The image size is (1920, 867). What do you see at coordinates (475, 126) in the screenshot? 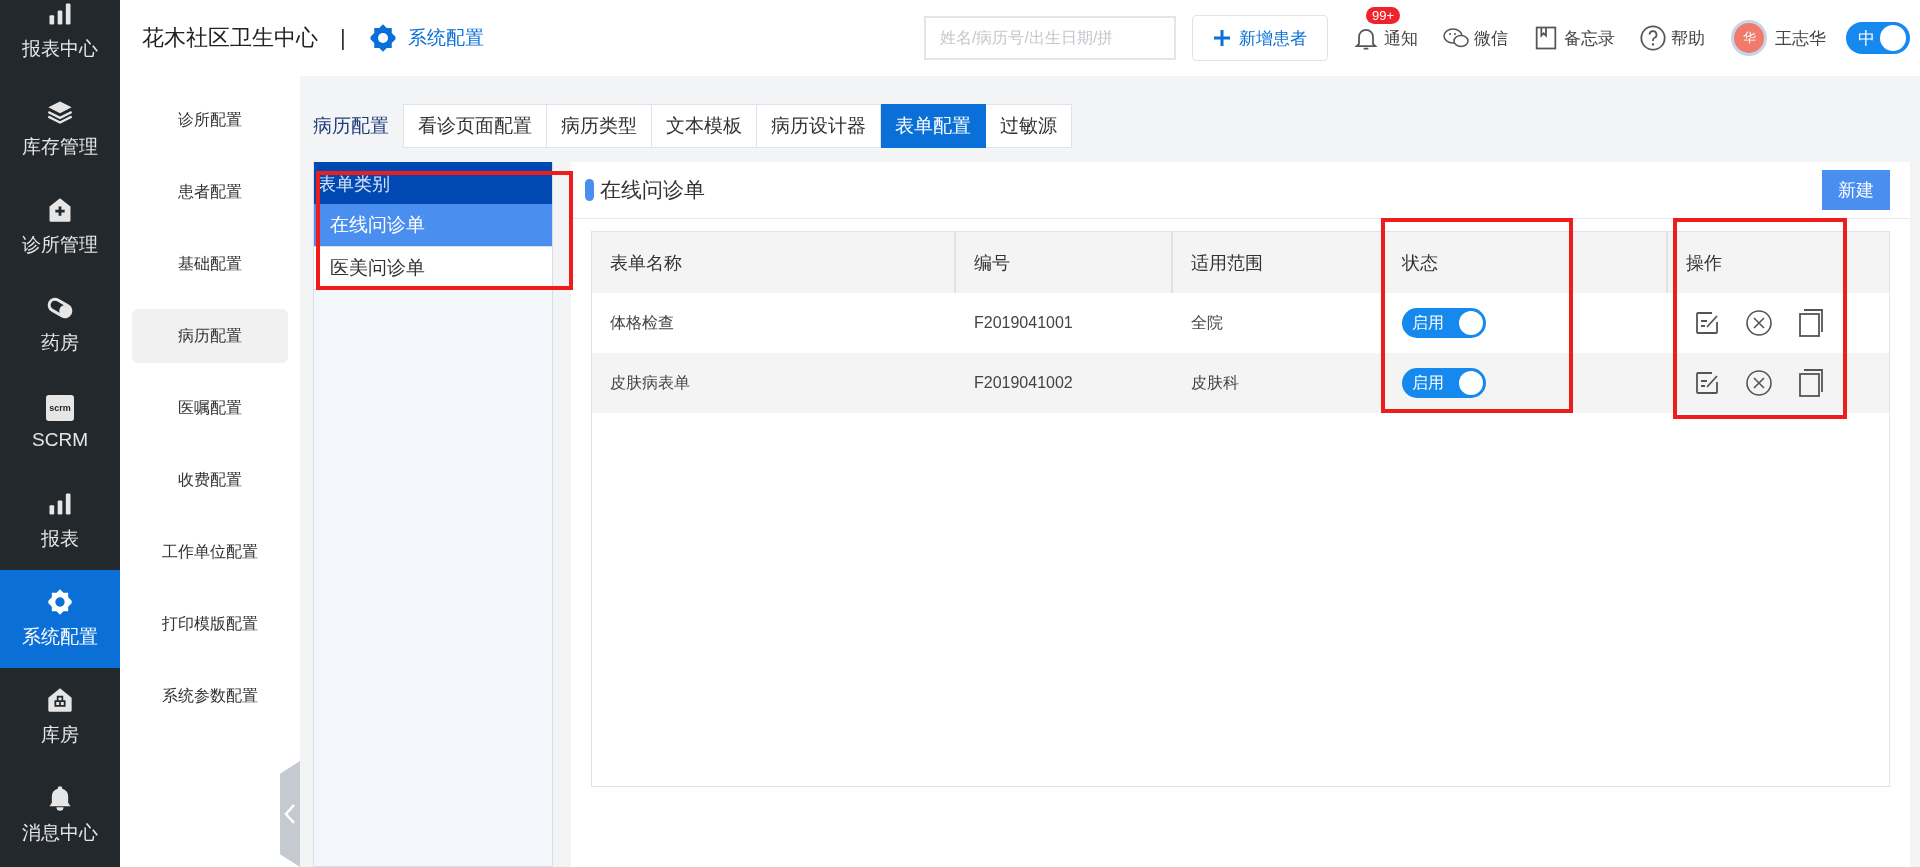
I see `tab: 看诊页面配置` at bounding box center [475, 126].